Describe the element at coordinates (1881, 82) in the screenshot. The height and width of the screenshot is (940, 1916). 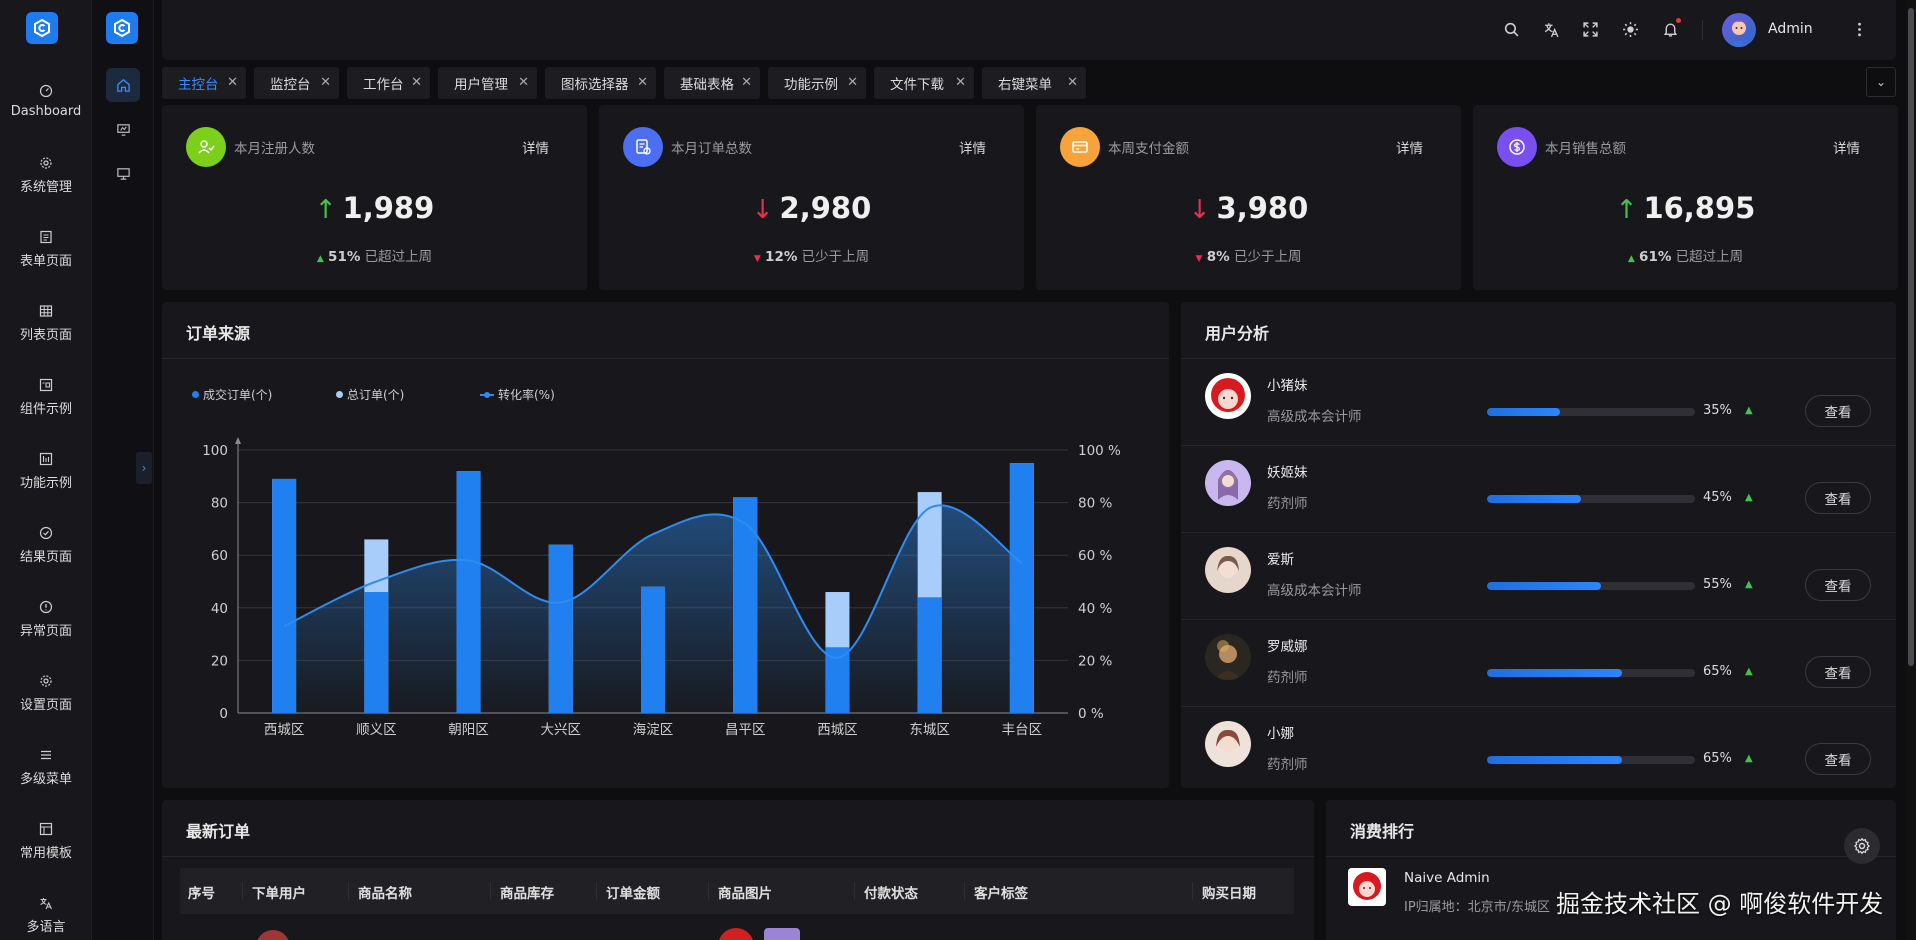
I see `tab-more-dropdown: ⌄` at that location.